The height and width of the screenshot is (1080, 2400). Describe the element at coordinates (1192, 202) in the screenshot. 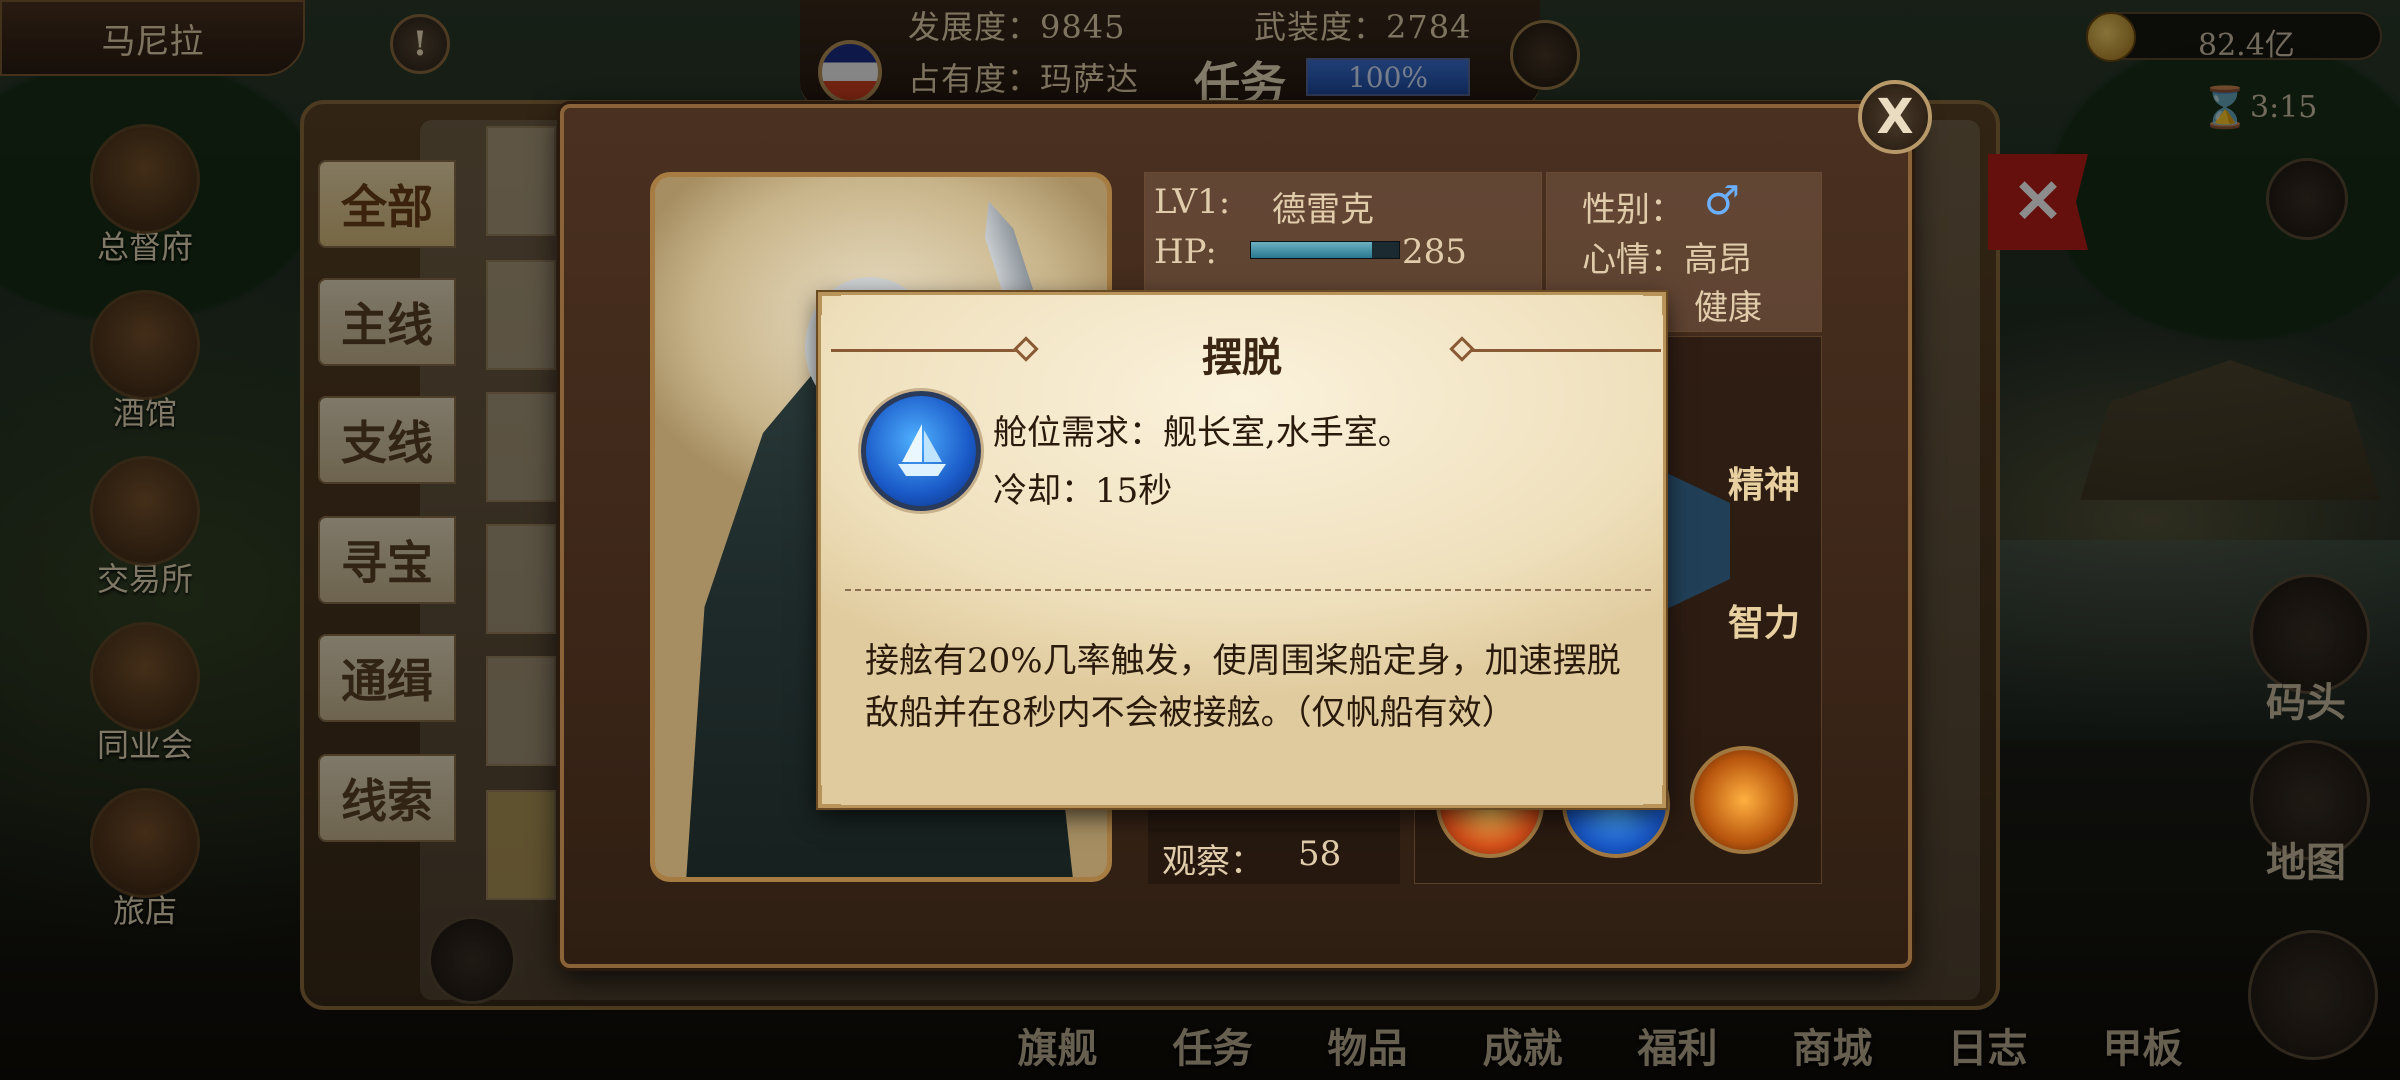

I see `level-label: LV1:` at that location.